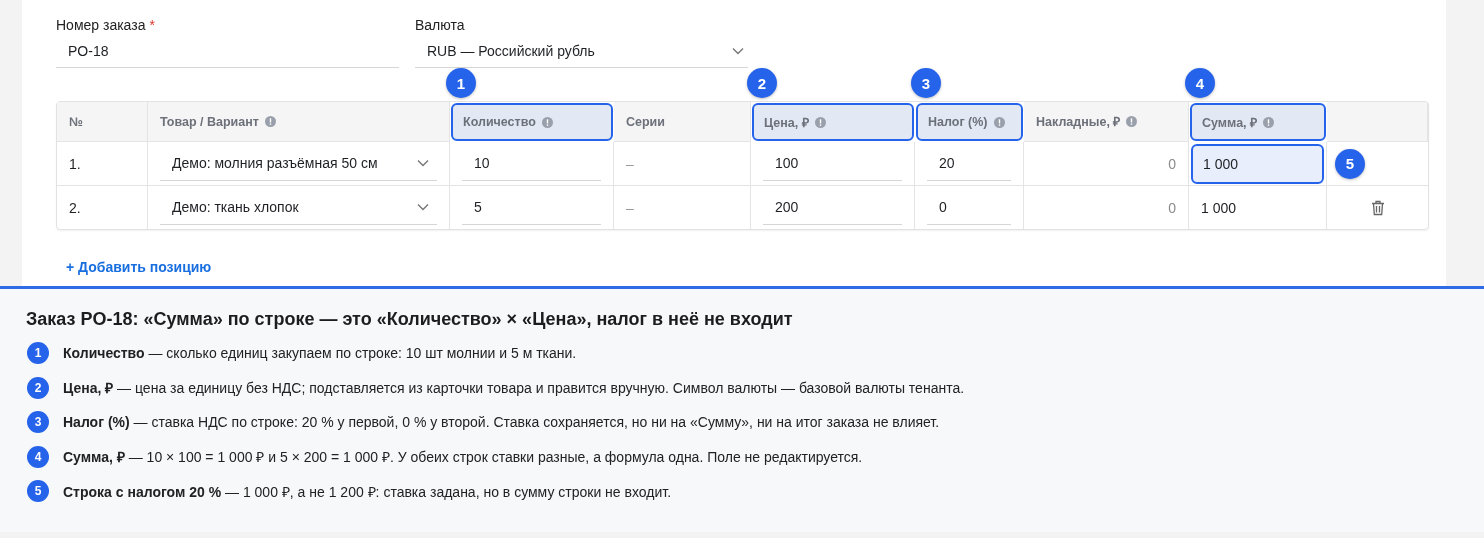 The height and width of the screenshot is (538, 1484). Describe the element at coordinates (410, 319) in the screenshot. I see `explanation-title: Заказ PO-18: «Сумма» по строке — это «Количество» × «Цена», налог в неё не входит` at that location.